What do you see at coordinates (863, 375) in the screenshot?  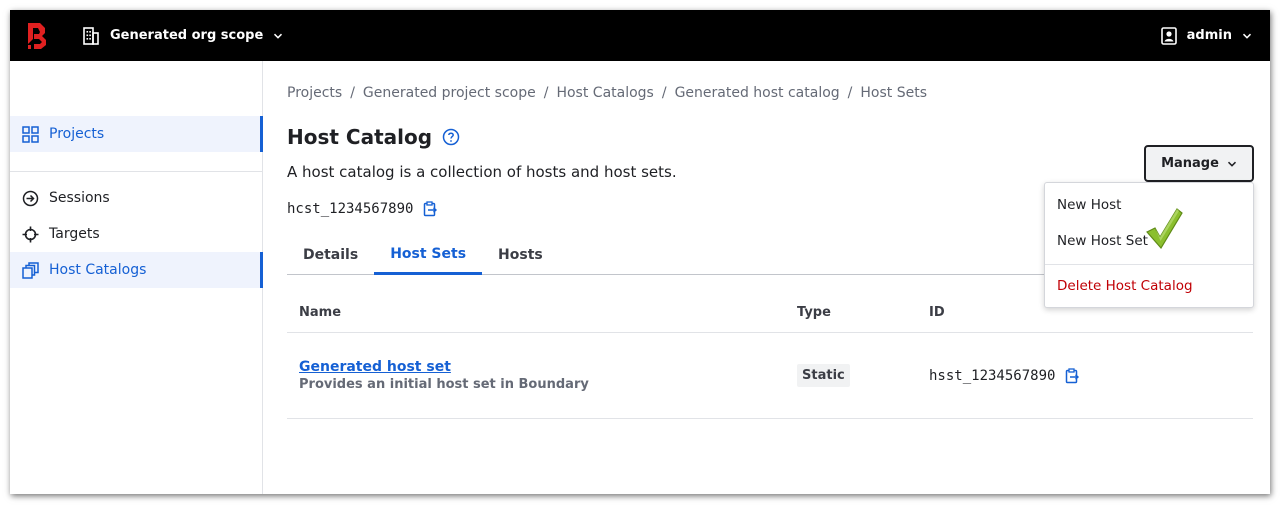 I see `cell-type: Static` at bounding box center [863, 375].